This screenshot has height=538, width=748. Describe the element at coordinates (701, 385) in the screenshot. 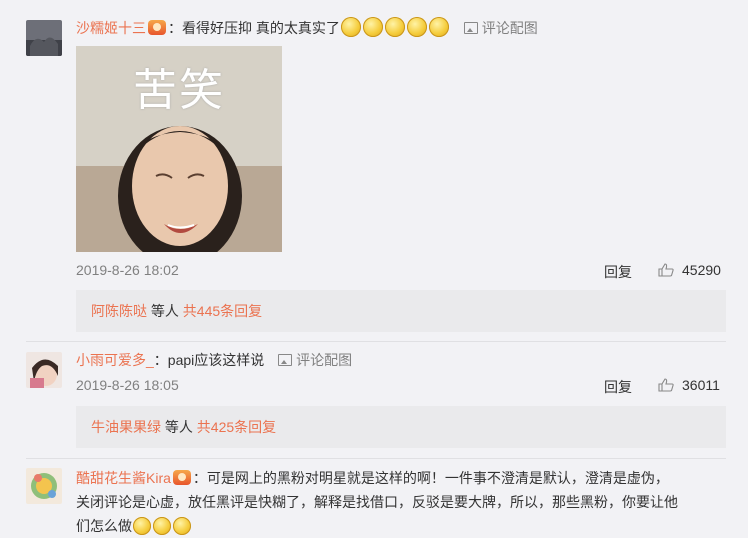

I see `like-count: 36011` at that location.